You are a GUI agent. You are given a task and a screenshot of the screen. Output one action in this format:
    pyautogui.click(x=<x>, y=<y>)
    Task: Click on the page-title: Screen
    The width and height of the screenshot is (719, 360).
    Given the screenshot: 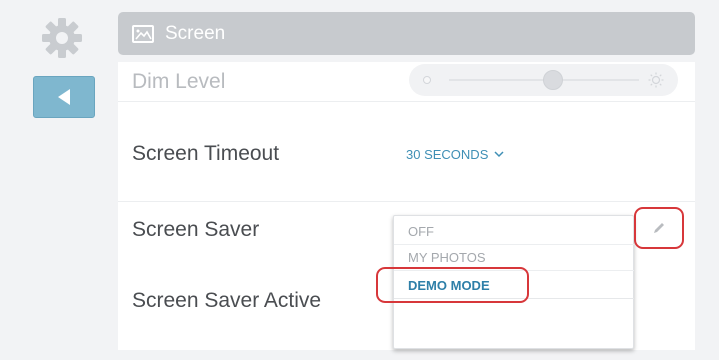 What is the action you would take?
    pyautogui.click(x=195, y=33)
    